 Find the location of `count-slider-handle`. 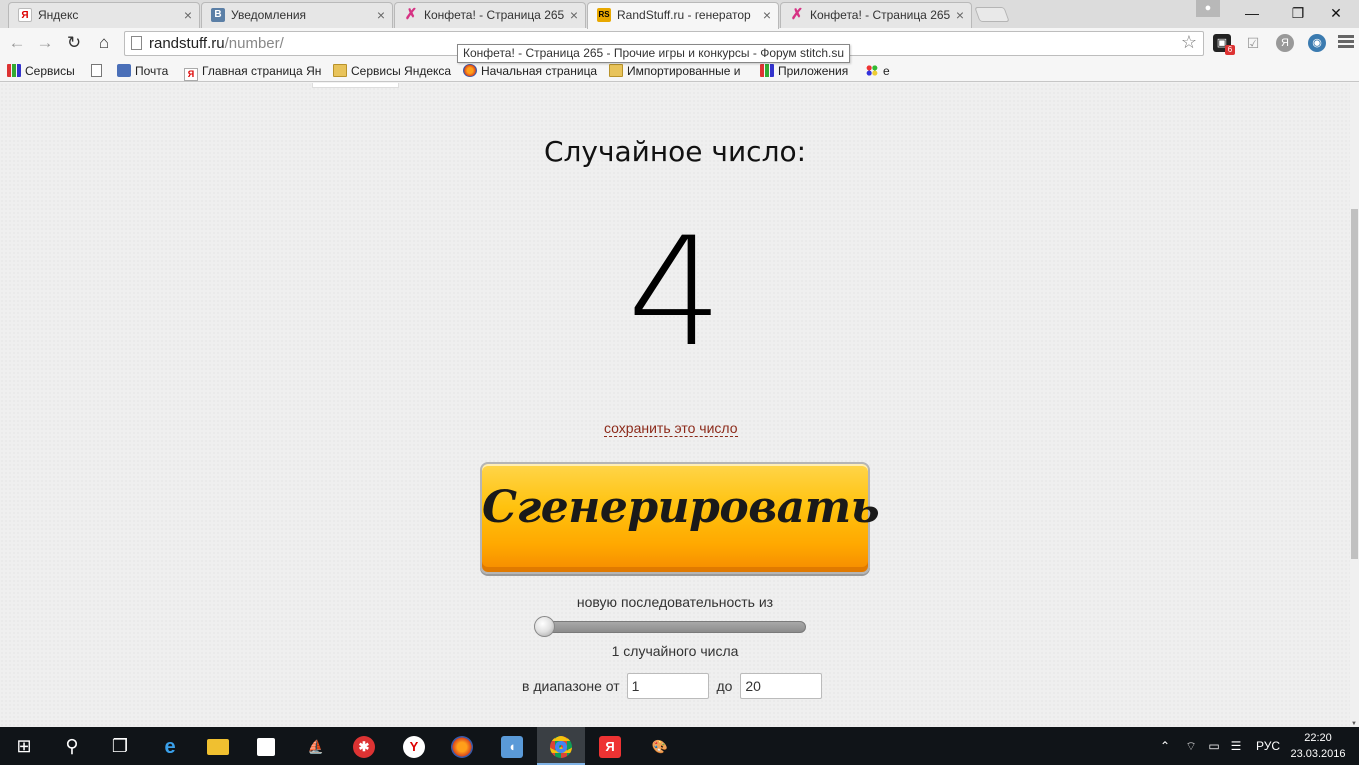

count-slider-handle is located at coordinates (544, 626).